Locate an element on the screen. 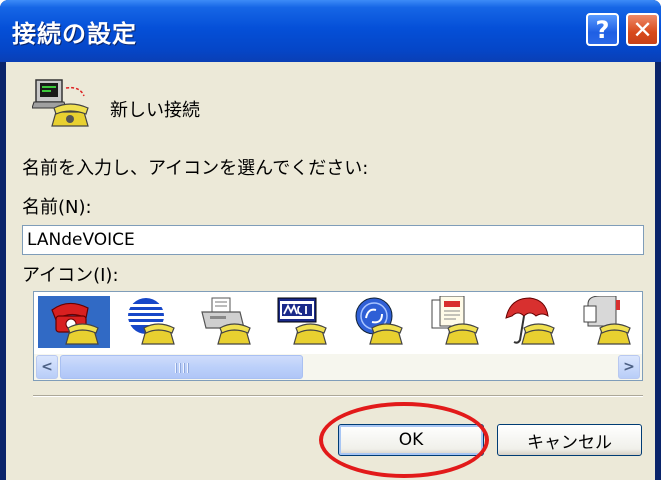 This screenshot has width=661, height=480. icon-item-mci is located at coordinates (302, 322).